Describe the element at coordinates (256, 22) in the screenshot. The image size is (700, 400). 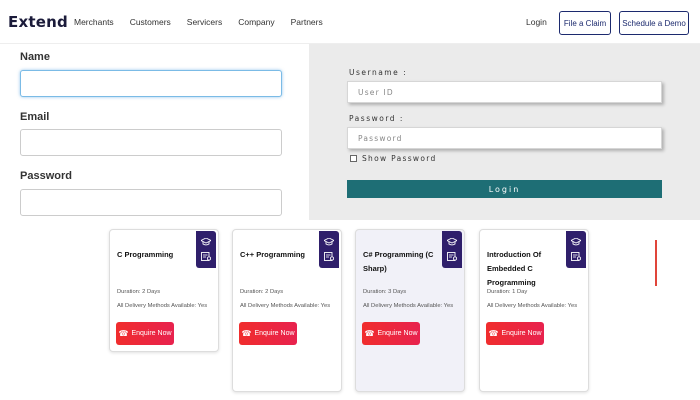
I see `nav-link-company: Company` at that location.